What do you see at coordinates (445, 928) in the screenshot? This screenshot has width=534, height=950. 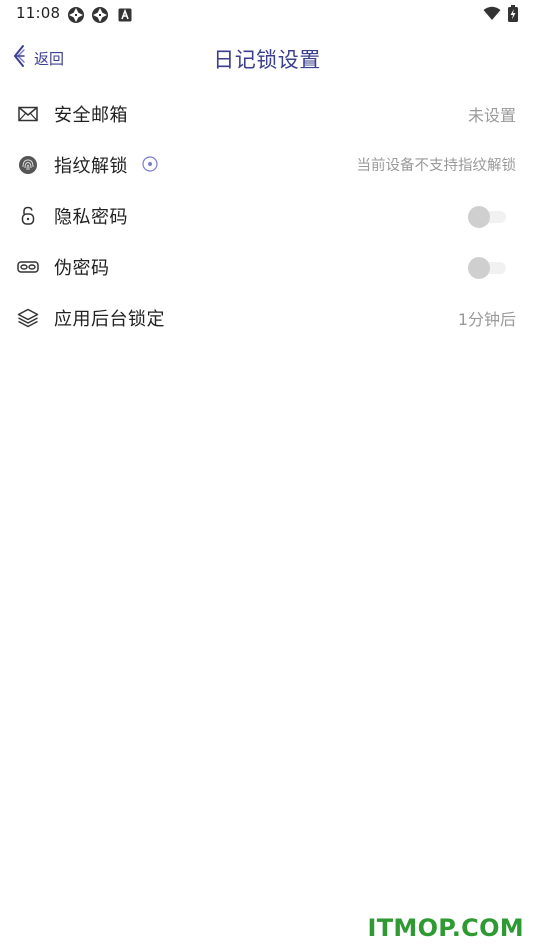 I see `watermark: ITMOP.COM` at bounding box center [445, 928].